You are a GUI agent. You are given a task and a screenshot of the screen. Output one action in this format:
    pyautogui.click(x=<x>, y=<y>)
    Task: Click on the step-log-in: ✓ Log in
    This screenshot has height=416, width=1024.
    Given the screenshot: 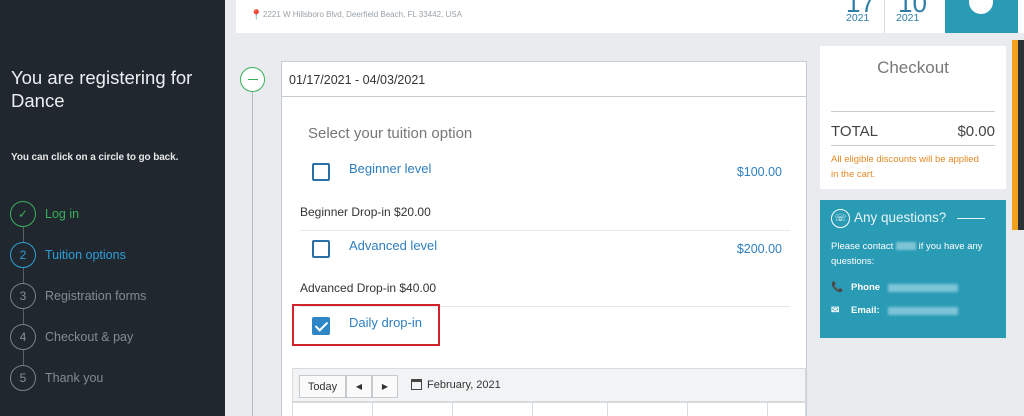 What is the action you would take?
    pyautogui.click(x=115, y=213)
    